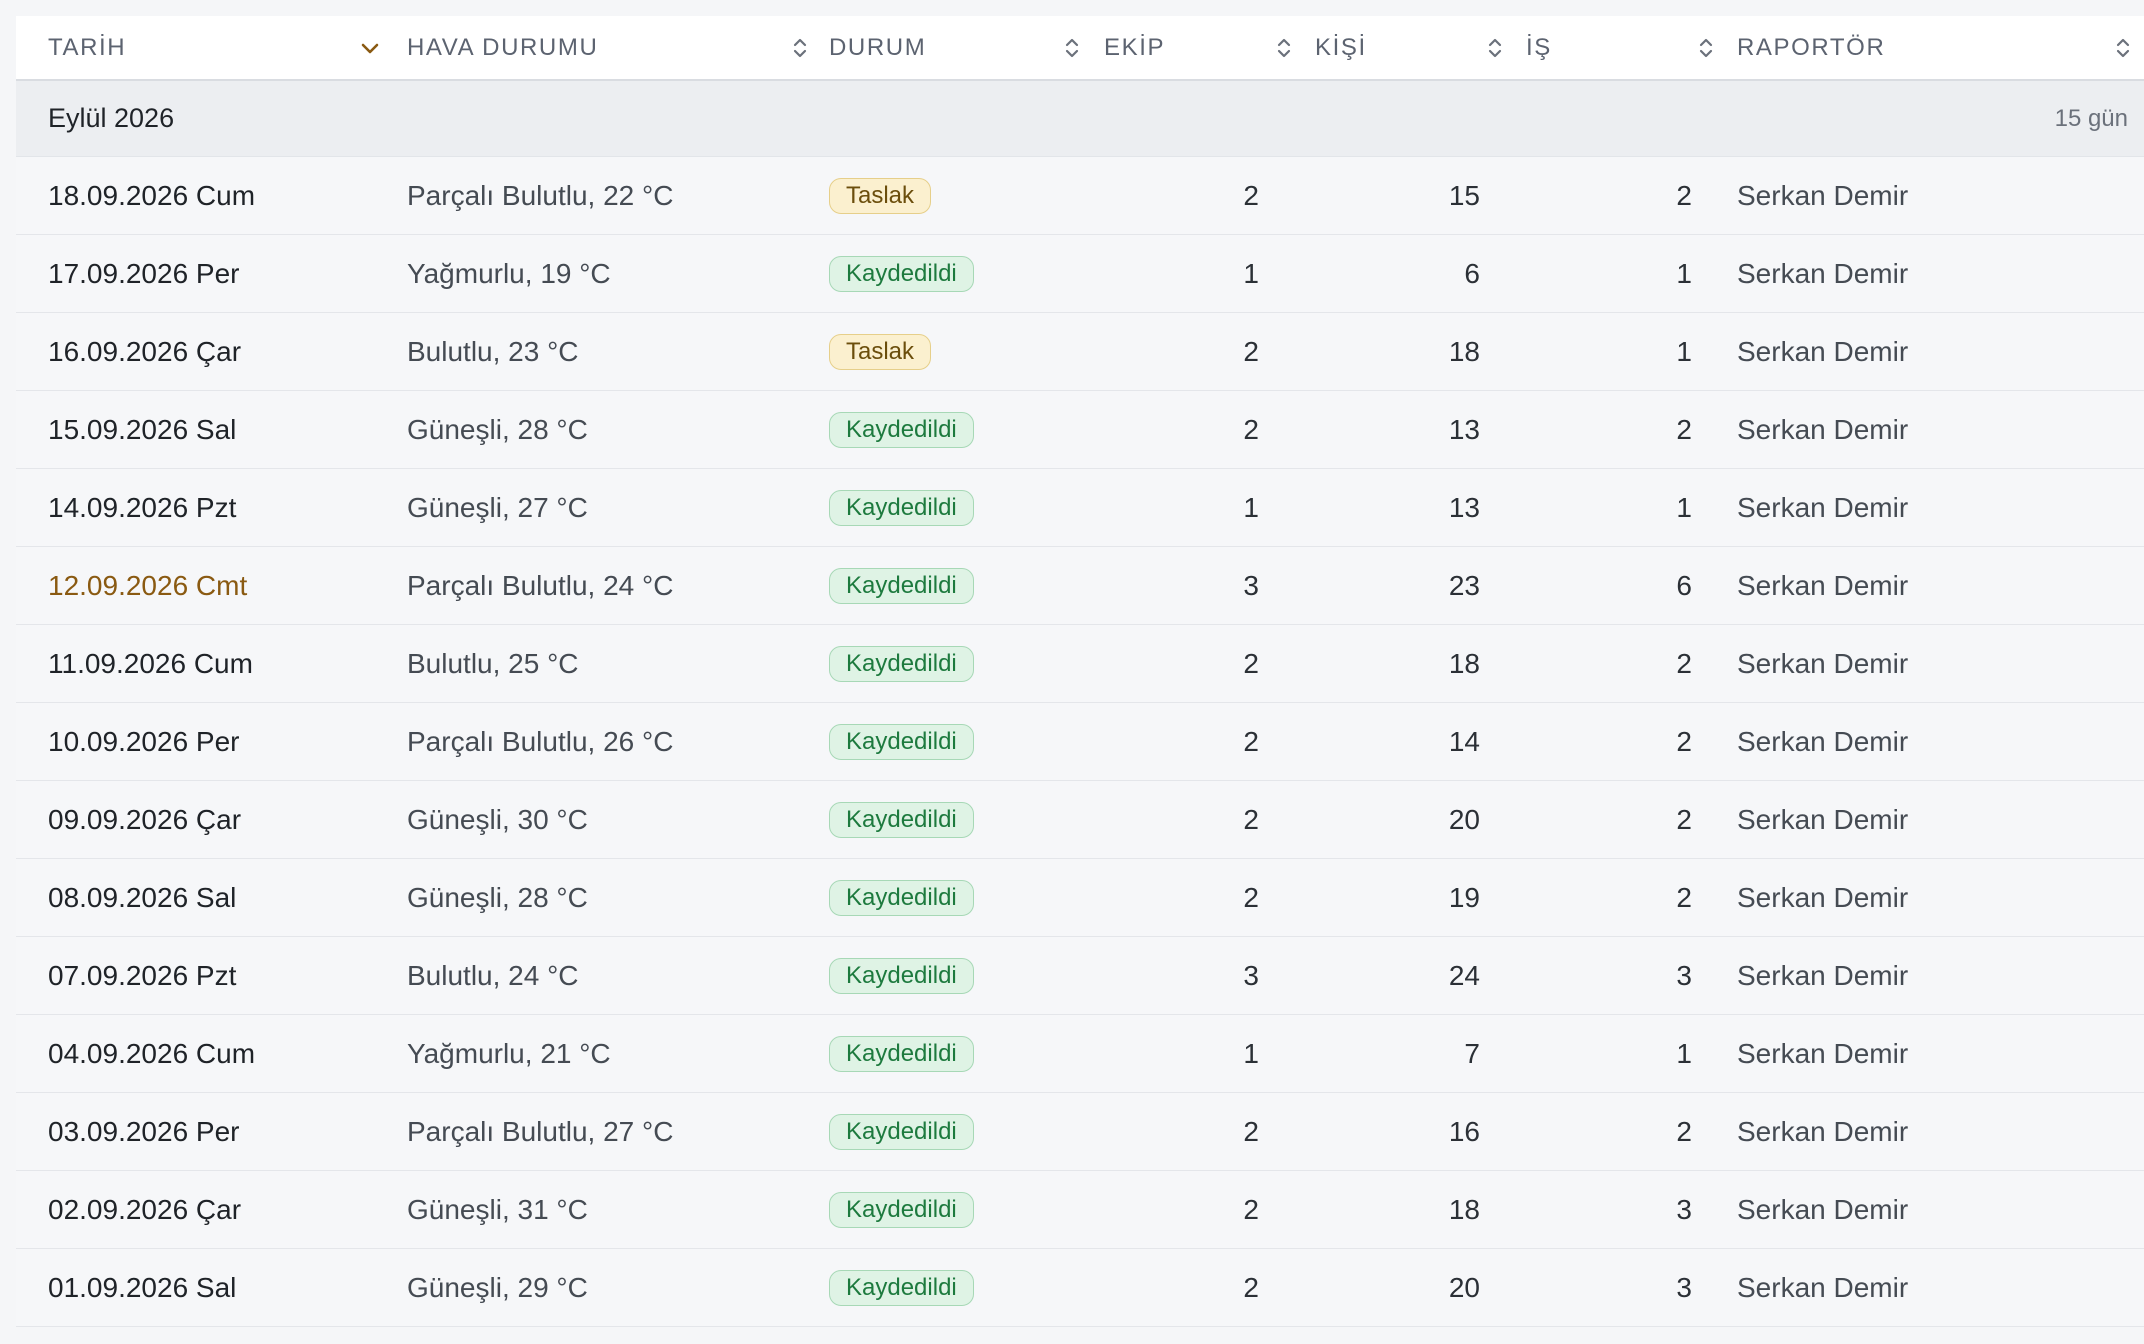  Describe the element at coordinates (142, 429) in the screenshot. I see `cell-date-text: 15.09.2026 Sal` at that location.